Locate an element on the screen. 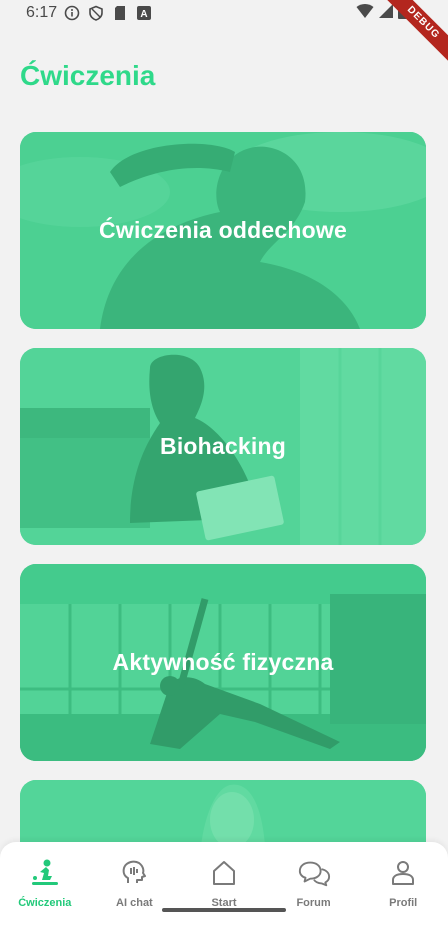 Image resolution: width=448 pixels, height=925 pixels. sd-card-icon is located at coordinates (120, 13).